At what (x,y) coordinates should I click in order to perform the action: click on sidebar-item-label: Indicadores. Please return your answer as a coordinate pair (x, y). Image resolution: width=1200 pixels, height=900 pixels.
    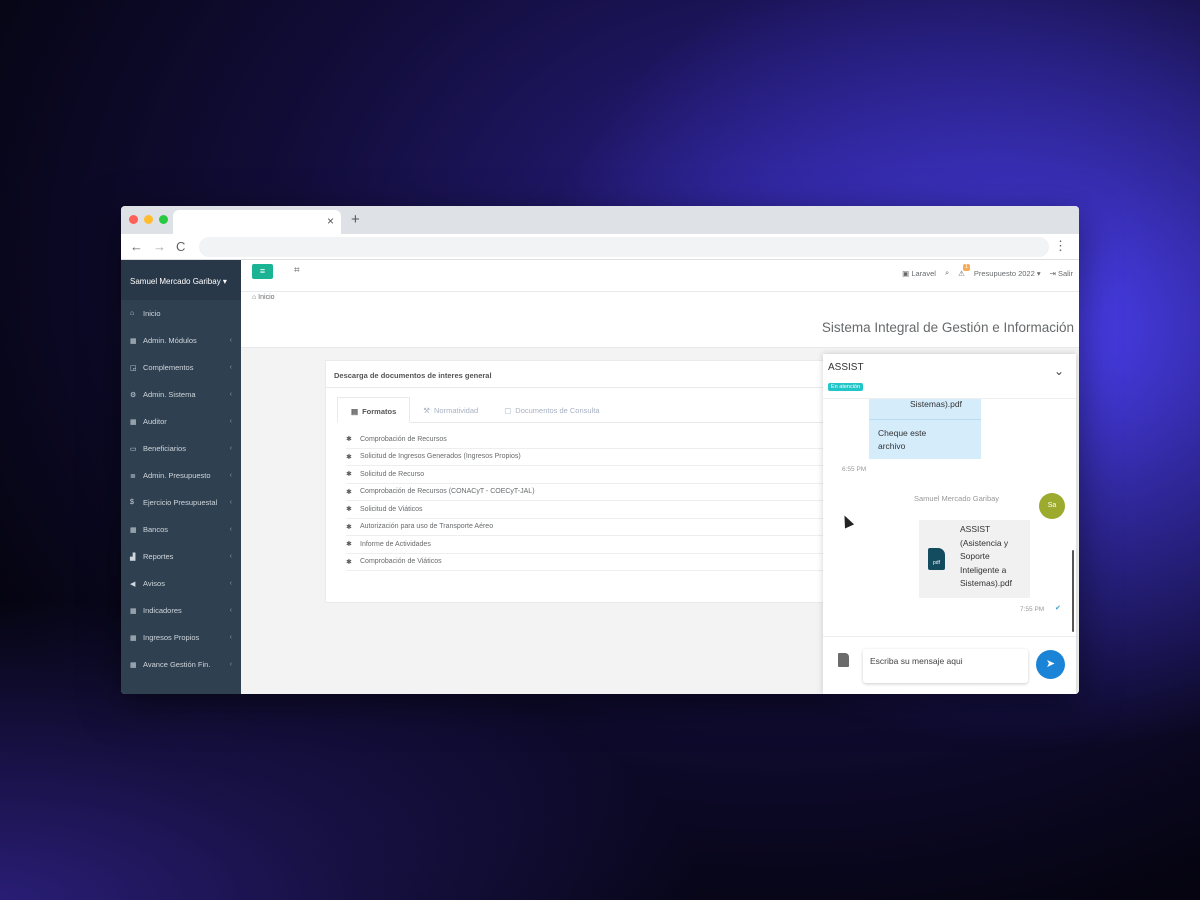
    Looking at the image, I should click on (162, 610).